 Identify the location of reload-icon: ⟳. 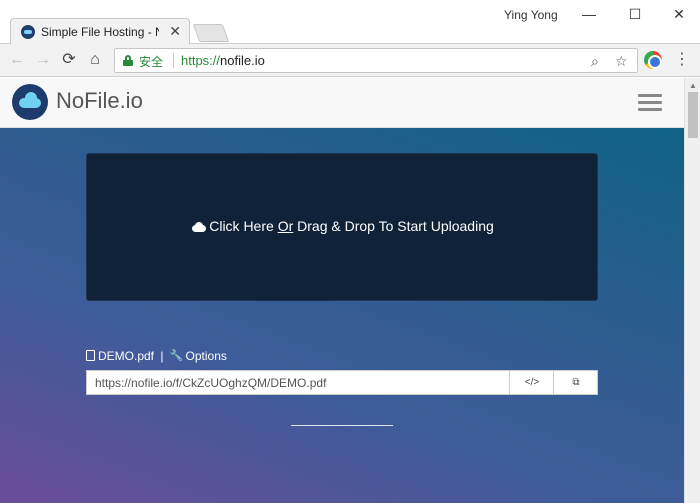
(69, 60).